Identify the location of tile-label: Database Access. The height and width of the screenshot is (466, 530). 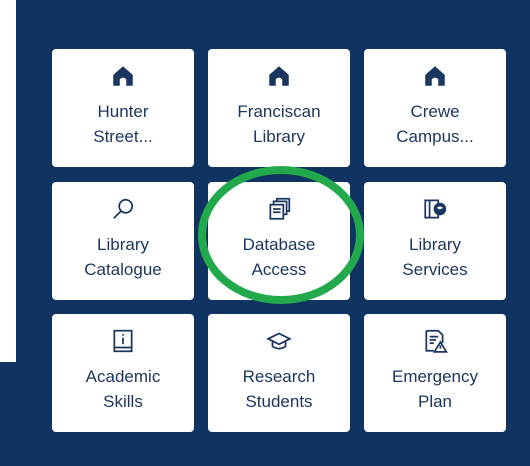
(279, 257).